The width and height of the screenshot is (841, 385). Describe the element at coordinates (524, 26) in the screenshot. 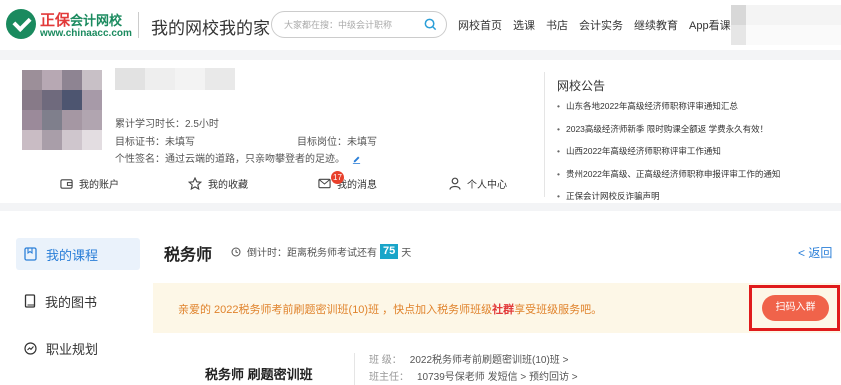

I see `nav-select-course: 选课` at that location.